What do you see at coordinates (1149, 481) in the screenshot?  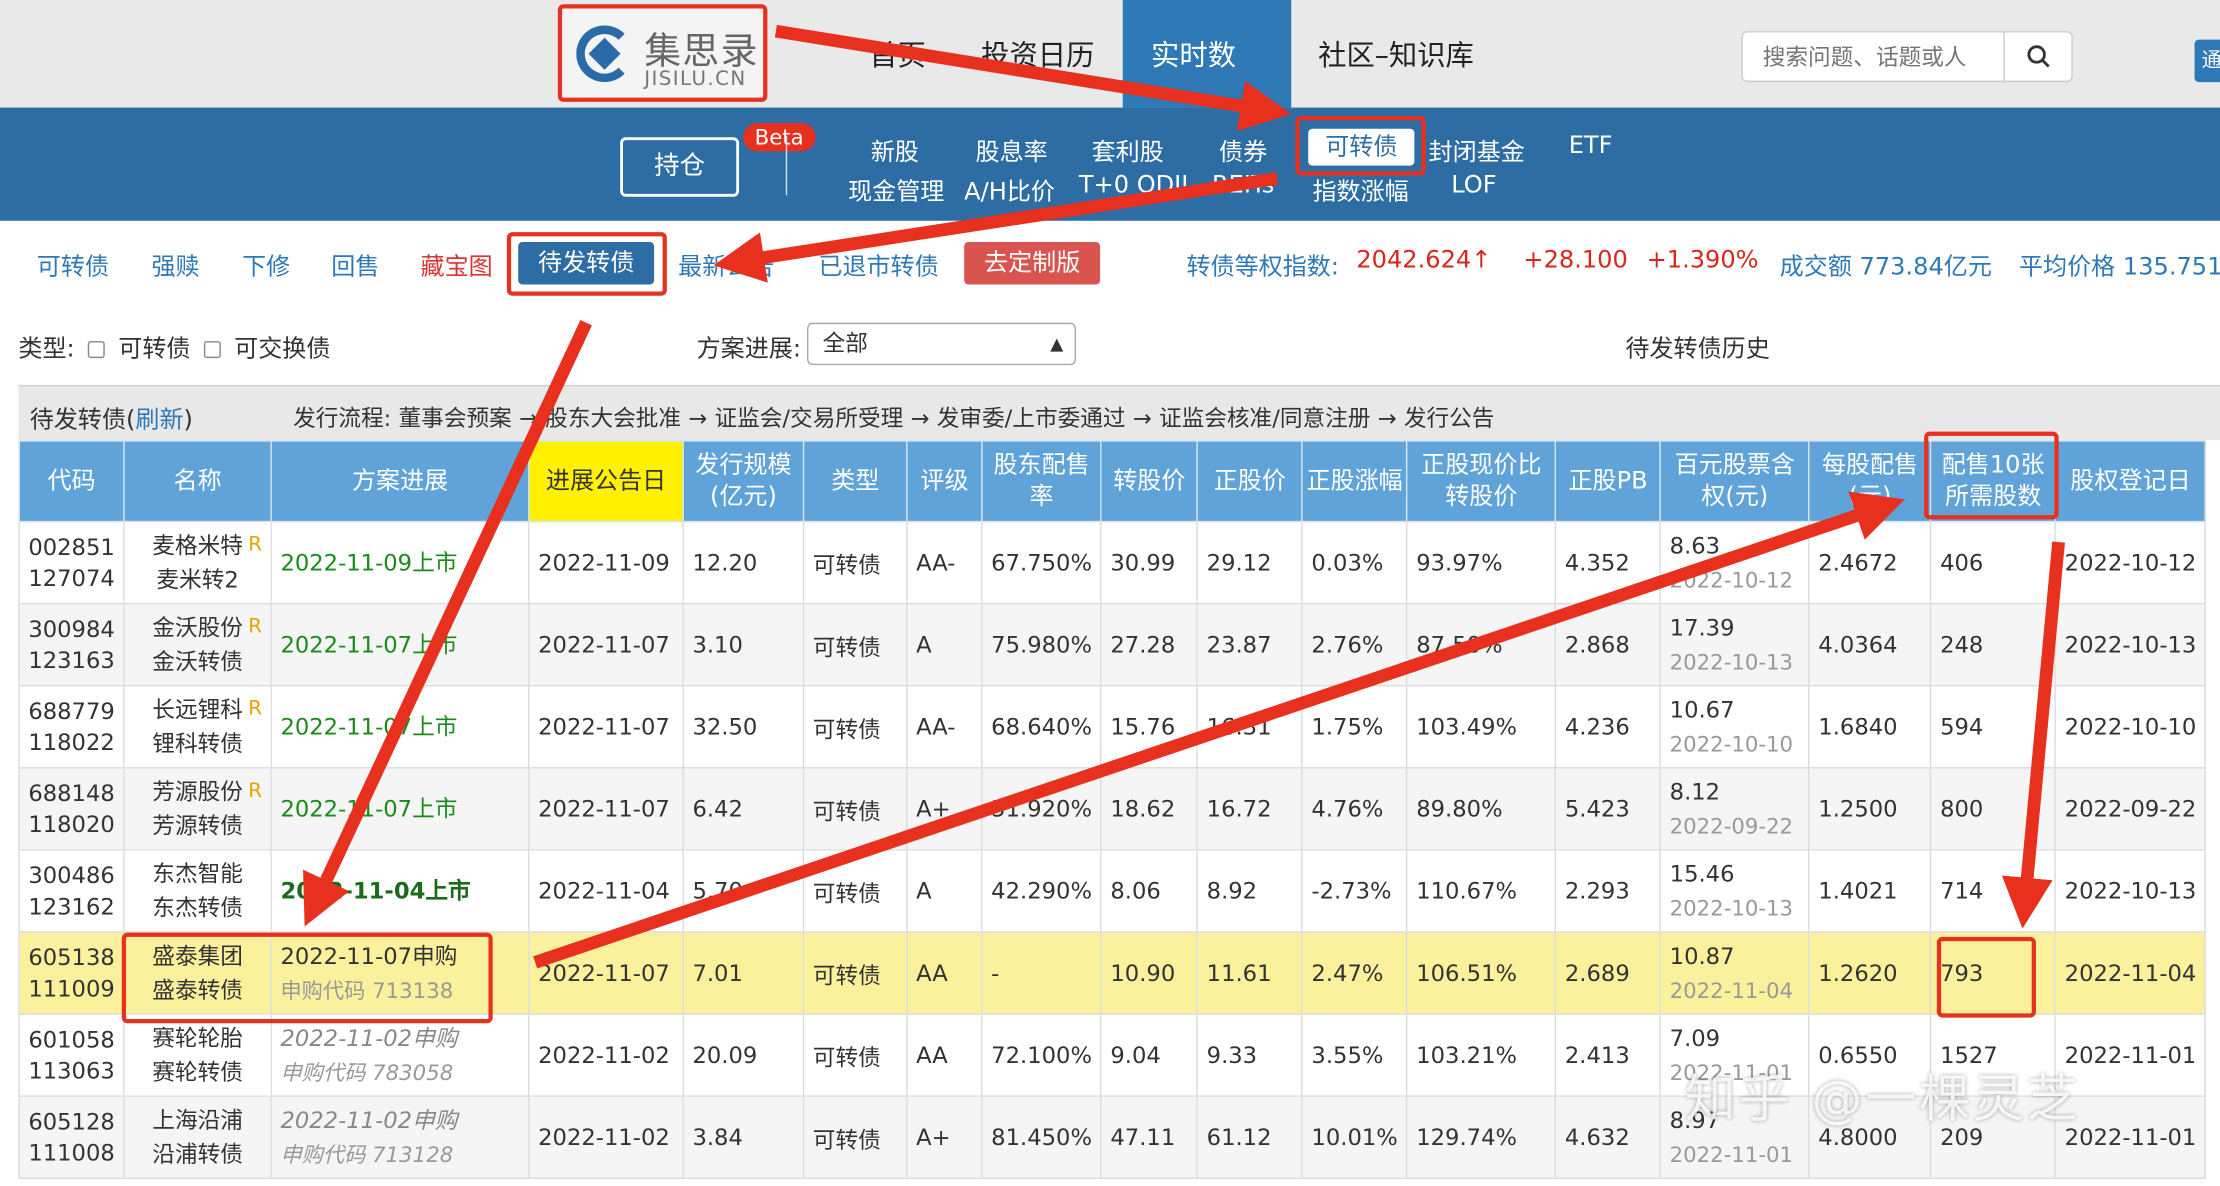 I see `col-header-conversion-price: 转股价` at bounding box center [1149, 481].